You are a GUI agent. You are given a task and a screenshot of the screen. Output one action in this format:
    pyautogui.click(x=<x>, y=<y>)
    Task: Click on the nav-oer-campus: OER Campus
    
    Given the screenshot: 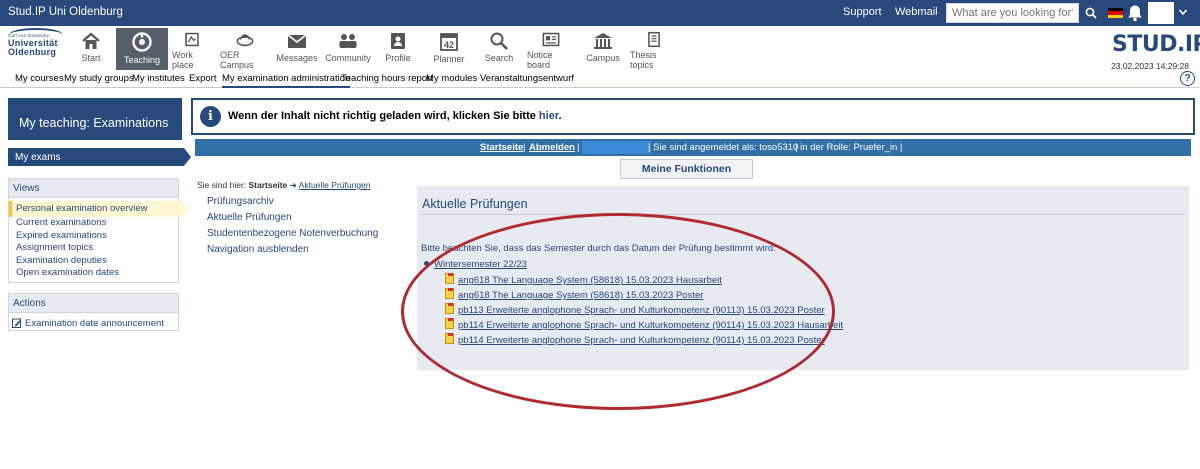 What is the action you would take?
    pyautogui.click(x=245, y=49)
    